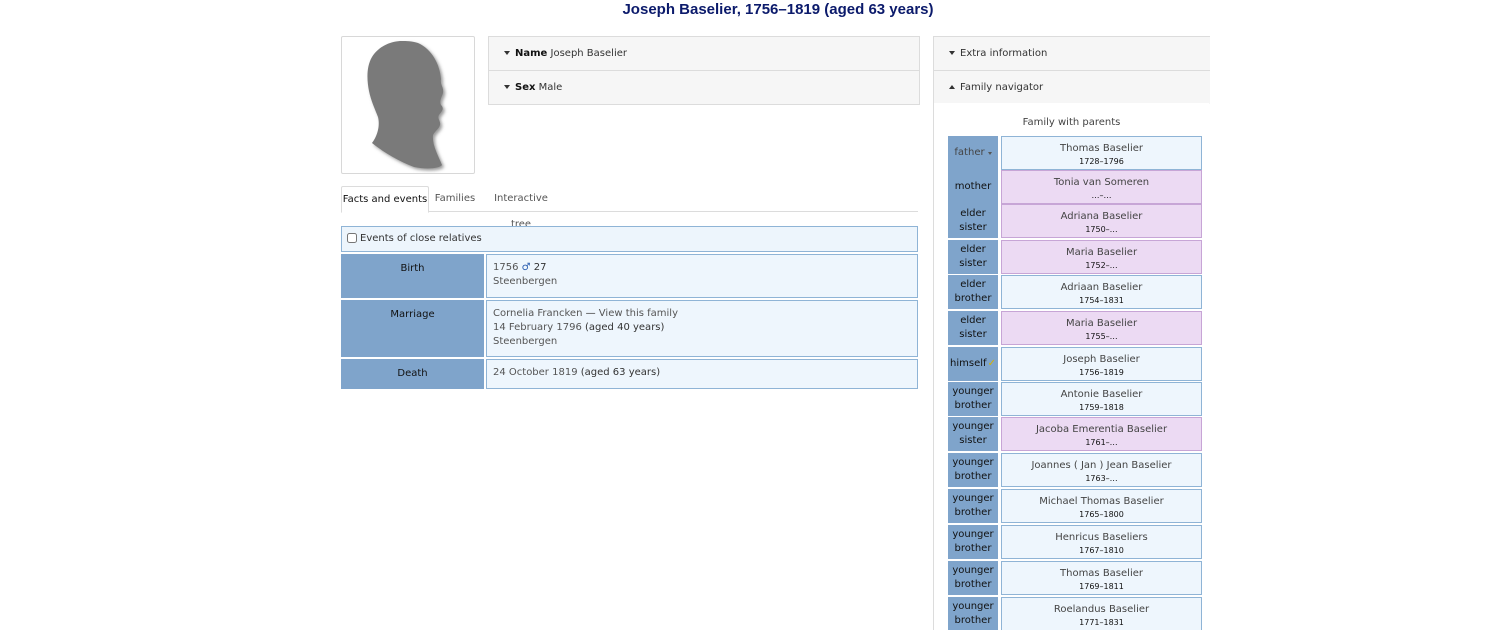 The height and width of the screenshot is (630, 1500). I want to click on person-years: 1765–1800, so click(1101, 514).